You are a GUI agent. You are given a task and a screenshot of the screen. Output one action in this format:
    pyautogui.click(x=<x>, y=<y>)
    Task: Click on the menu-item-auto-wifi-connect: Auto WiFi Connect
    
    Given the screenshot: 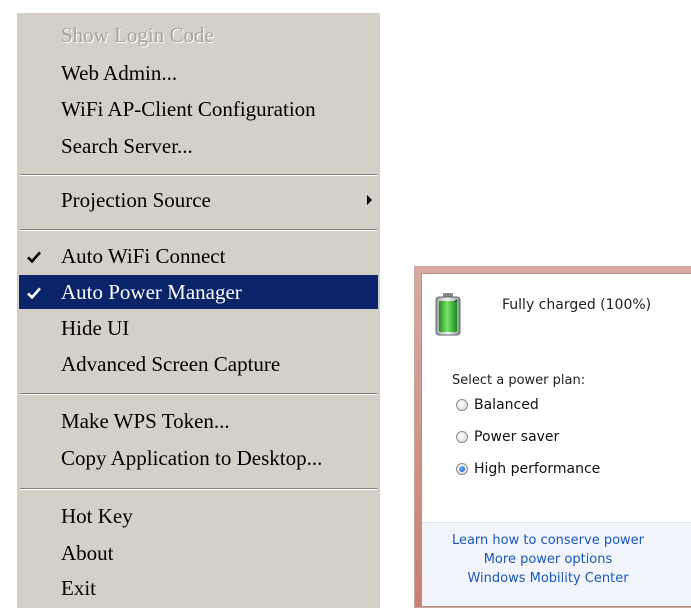 What is the action you would take?
    pyautogui.click(x=198, y=256)
    